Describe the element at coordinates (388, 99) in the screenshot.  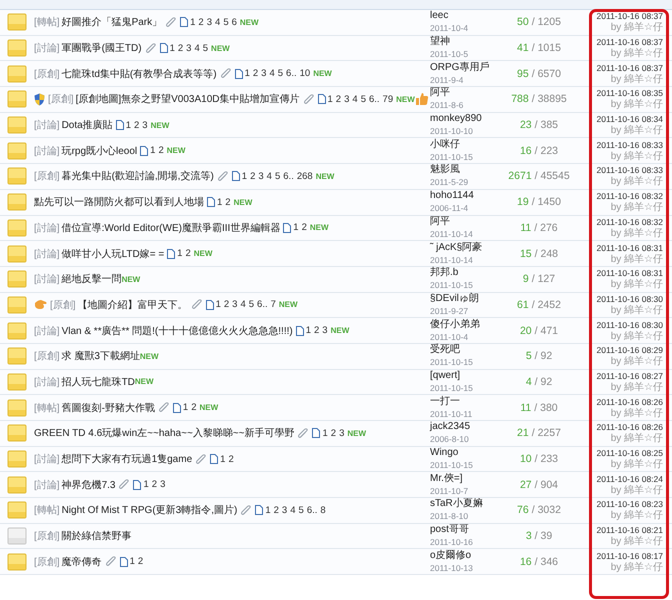
I see `page-link: 79` at that location.